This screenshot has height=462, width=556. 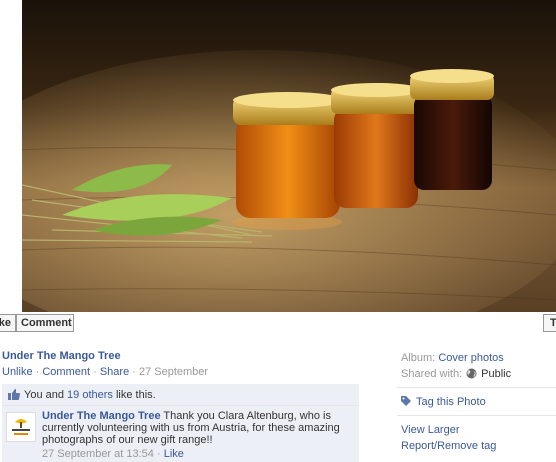 I want to click on post-author: Under The Mango Tree, so click(x=61, y=356).